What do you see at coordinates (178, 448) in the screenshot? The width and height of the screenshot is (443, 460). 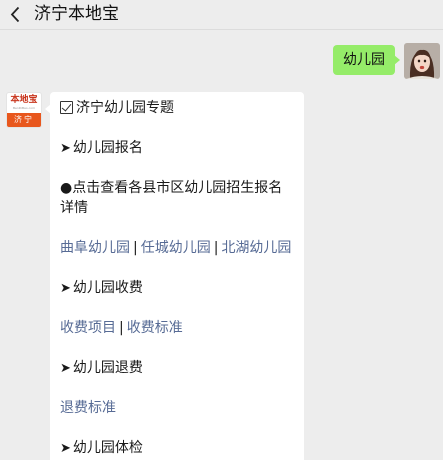 I see `section-exam-heading-row: ➤ 幼儿园体检` at bounding box center [178, 448].